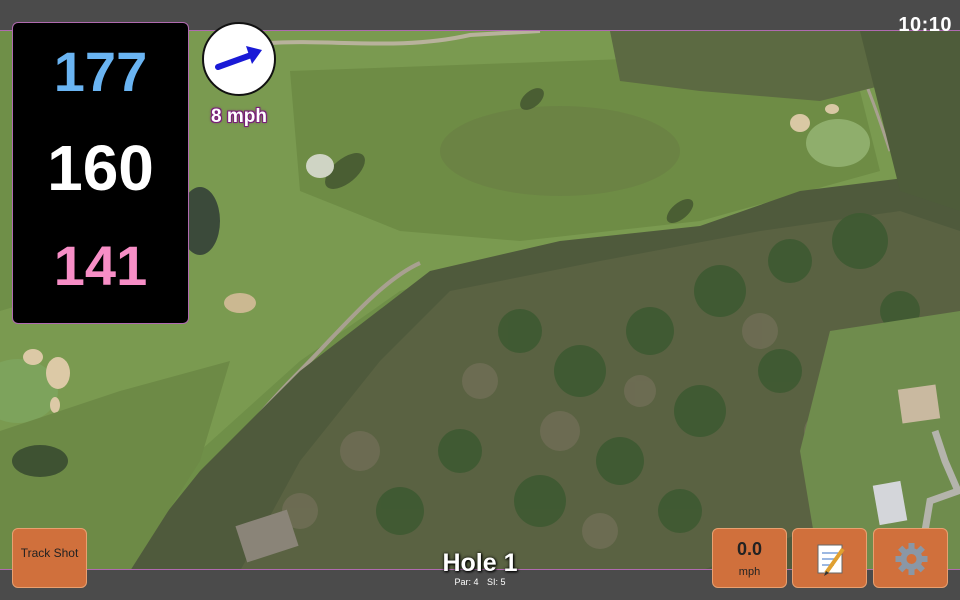 The image size is (960, 600). Describe the element at coordinates (480, 563) in the screenshot. I see `hole-title: Hole 1` at that location.